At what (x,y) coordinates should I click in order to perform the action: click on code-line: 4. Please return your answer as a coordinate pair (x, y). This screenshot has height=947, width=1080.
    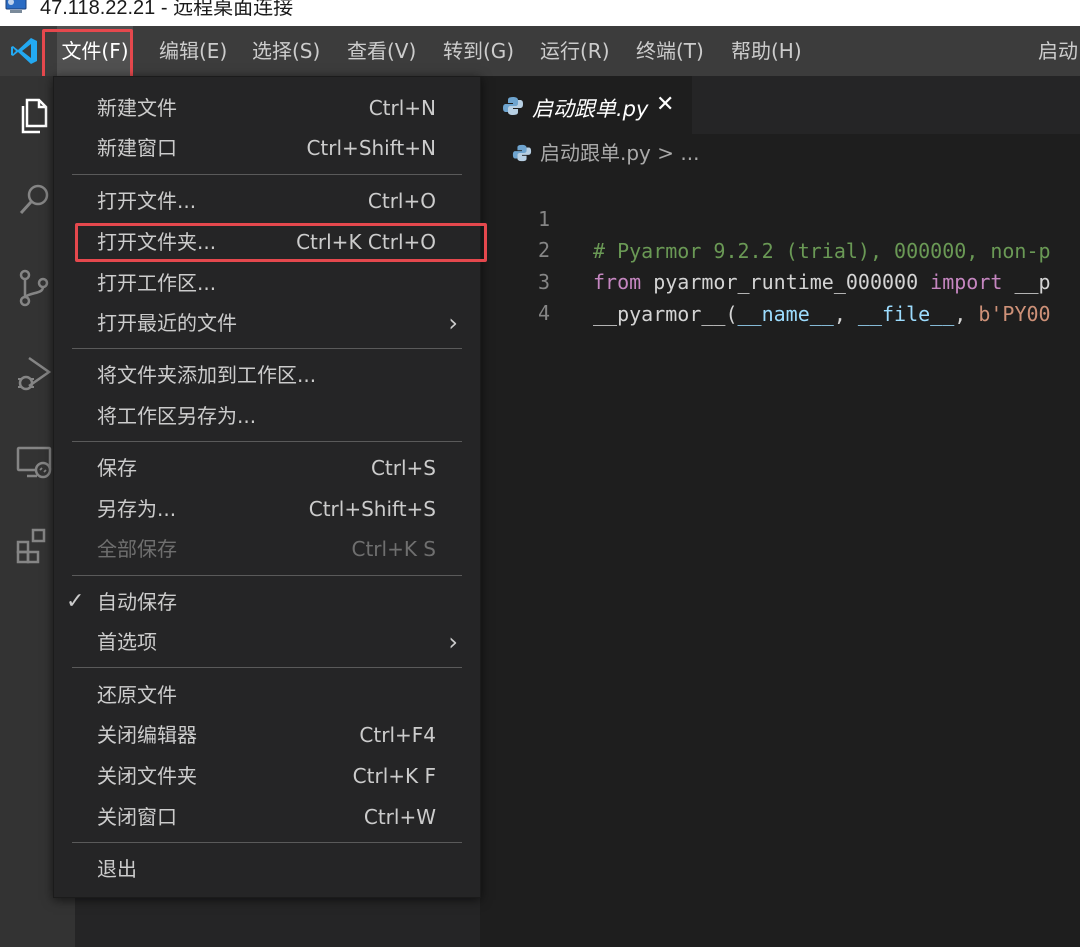
    Looking at the image, I should click on (780, 295).